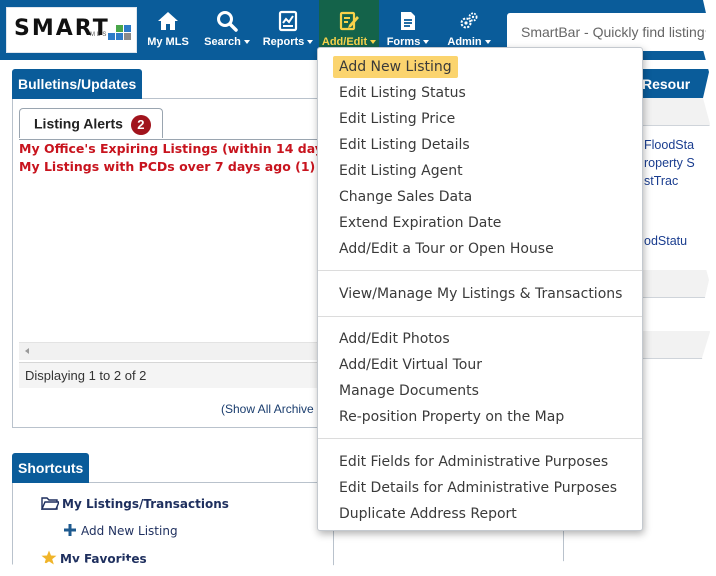 Image resolution: width=716 pixels, height=576 pixels. What do you see at coordinates (70, 530) in the screenshot?
I see `plus-icon` at bounding box center [70, 530].